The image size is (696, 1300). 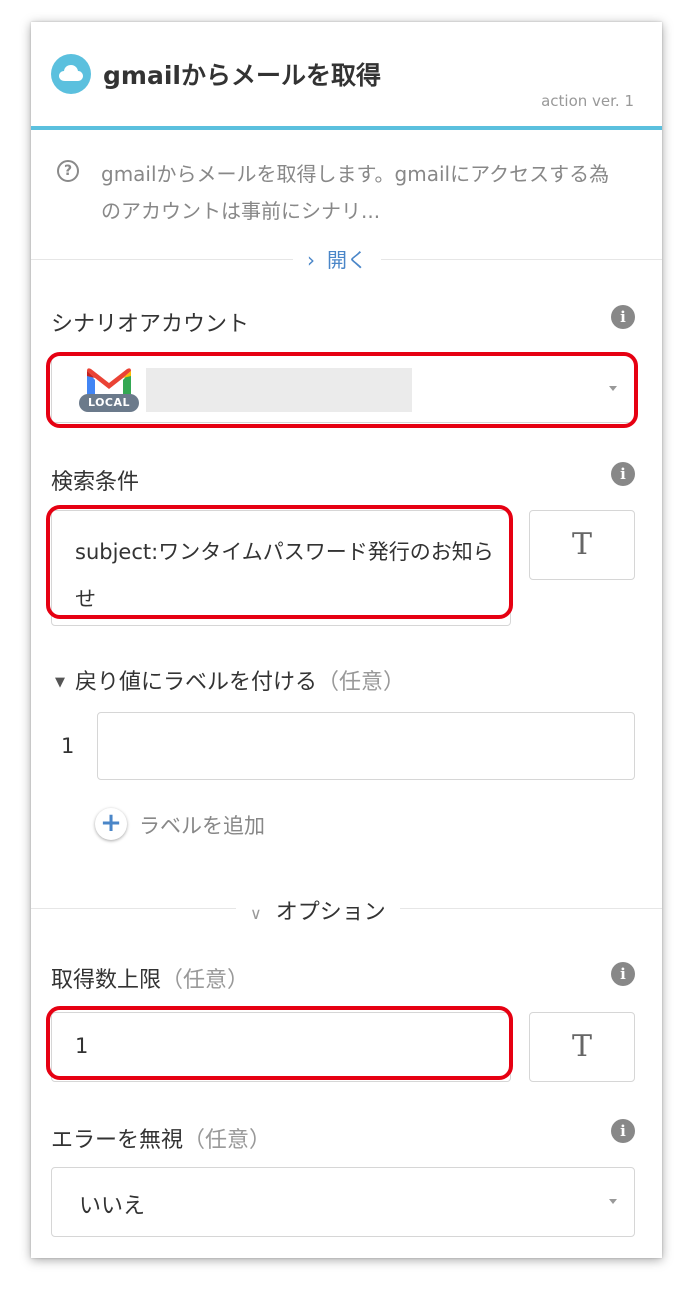 What do you see at coordinates (111, 824) in the screenshot?
I see `plus-icon: +` at bounding box center [111, 824].